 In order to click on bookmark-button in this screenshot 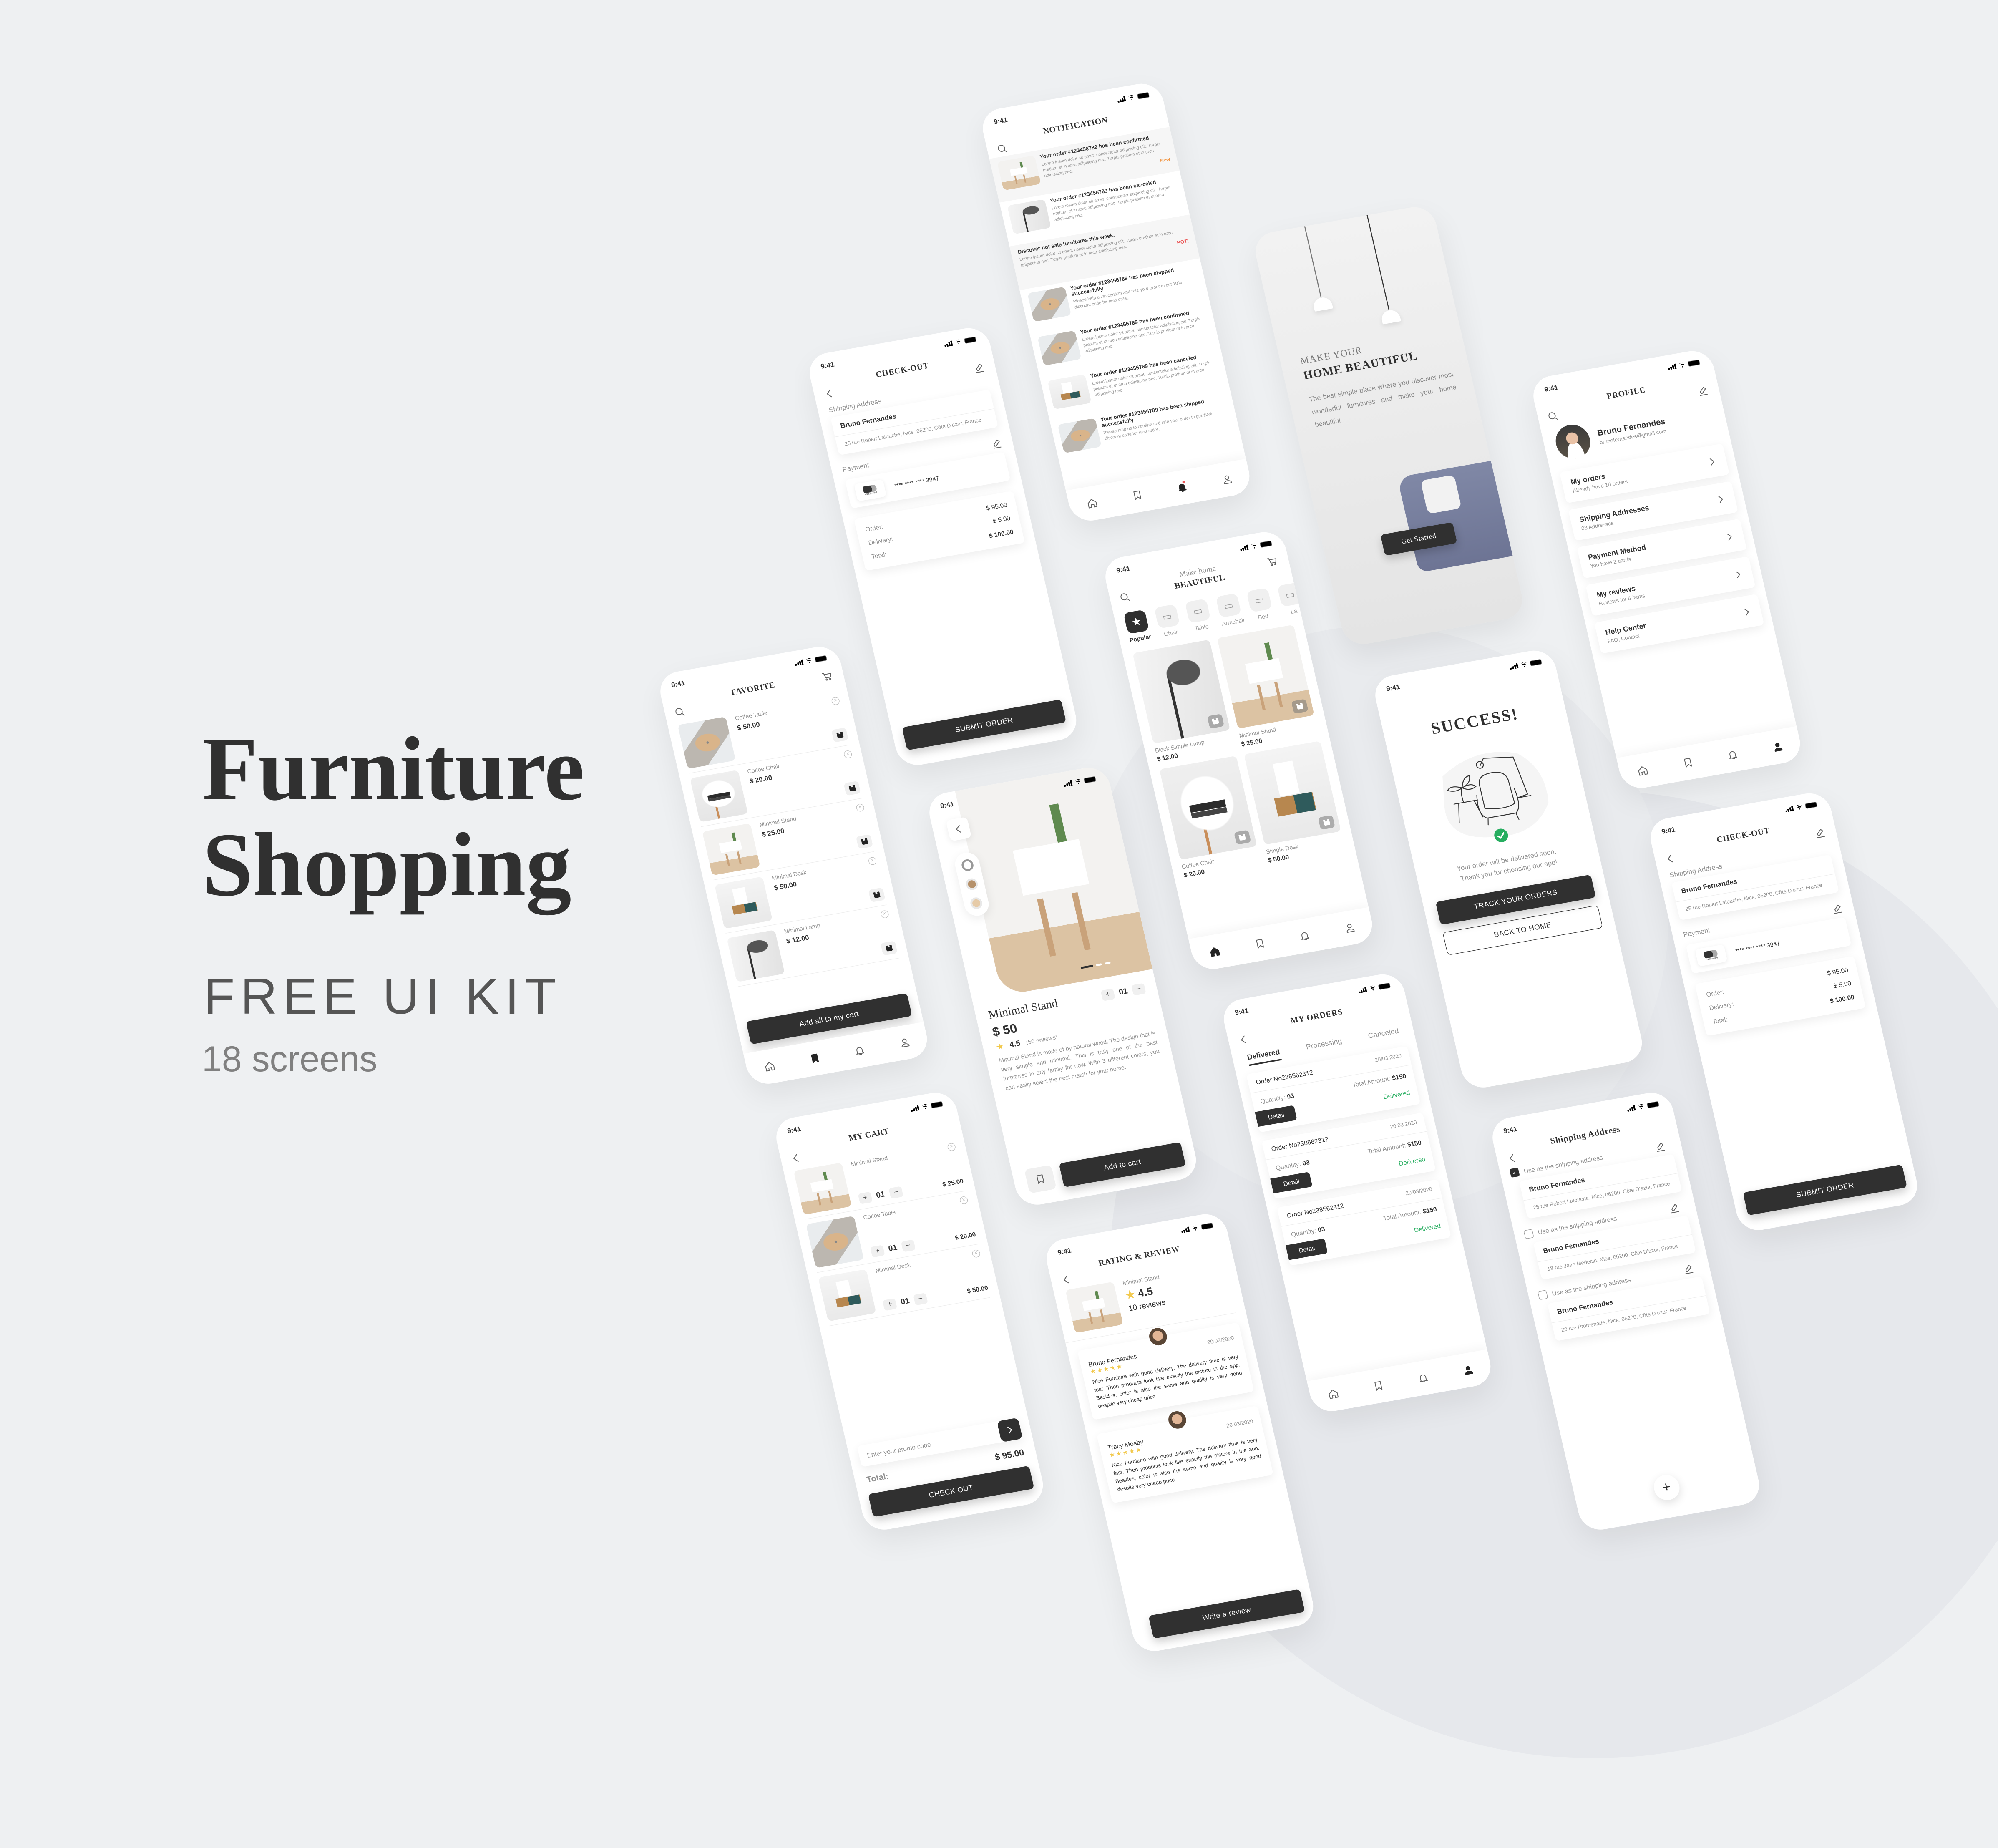, I will do `click(1040, 1179)`.